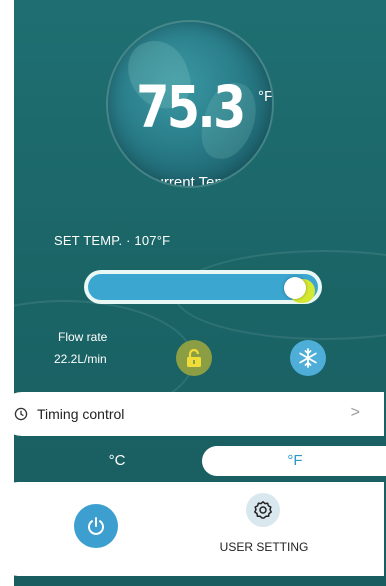  I want to click on clock-icon, so click(21, 414).